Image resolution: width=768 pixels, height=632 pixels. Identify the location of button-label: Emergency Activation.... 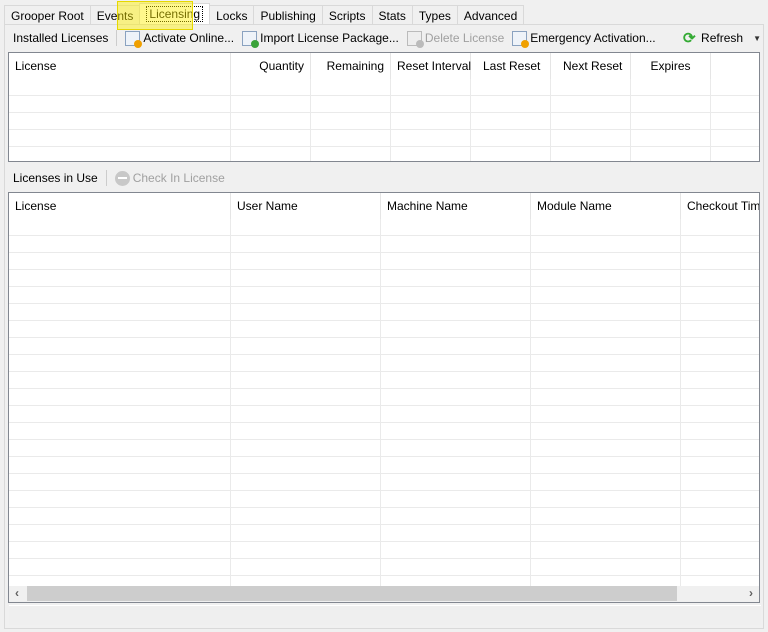
(593, 38).